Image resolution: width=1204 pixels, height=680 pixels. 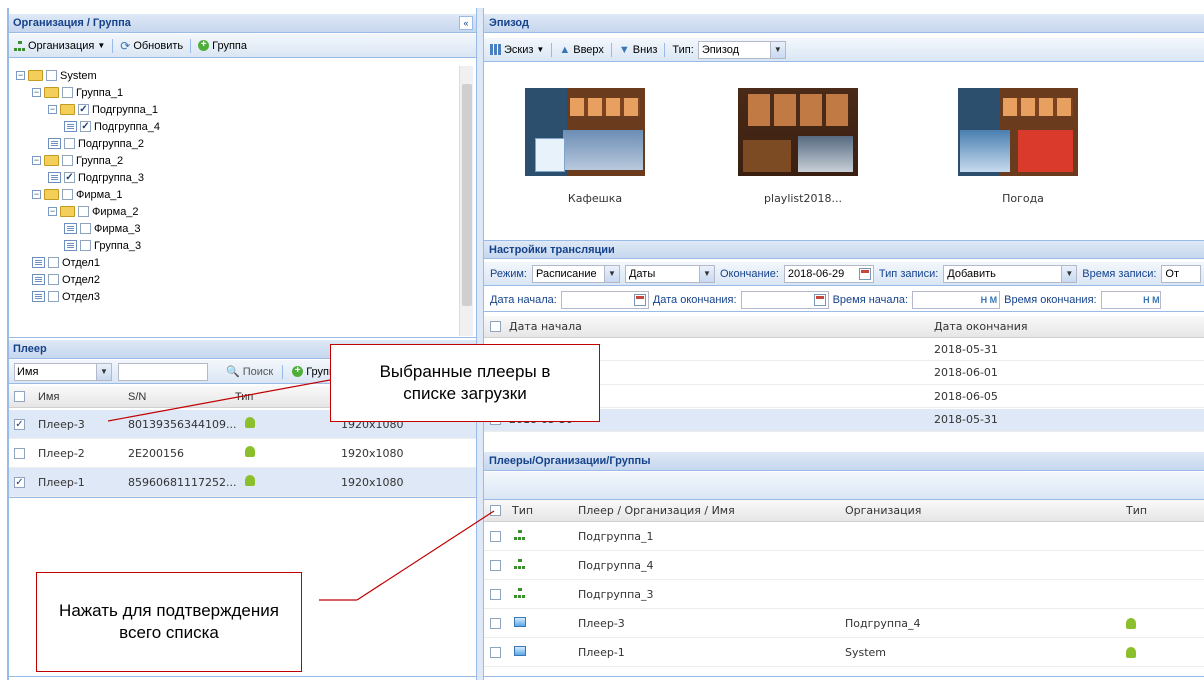 What do you see at coordinates (96, 177) in the screenshot?
I see `tree-node: ✓ Подгруппа_3` at bounding box center [96, 177].